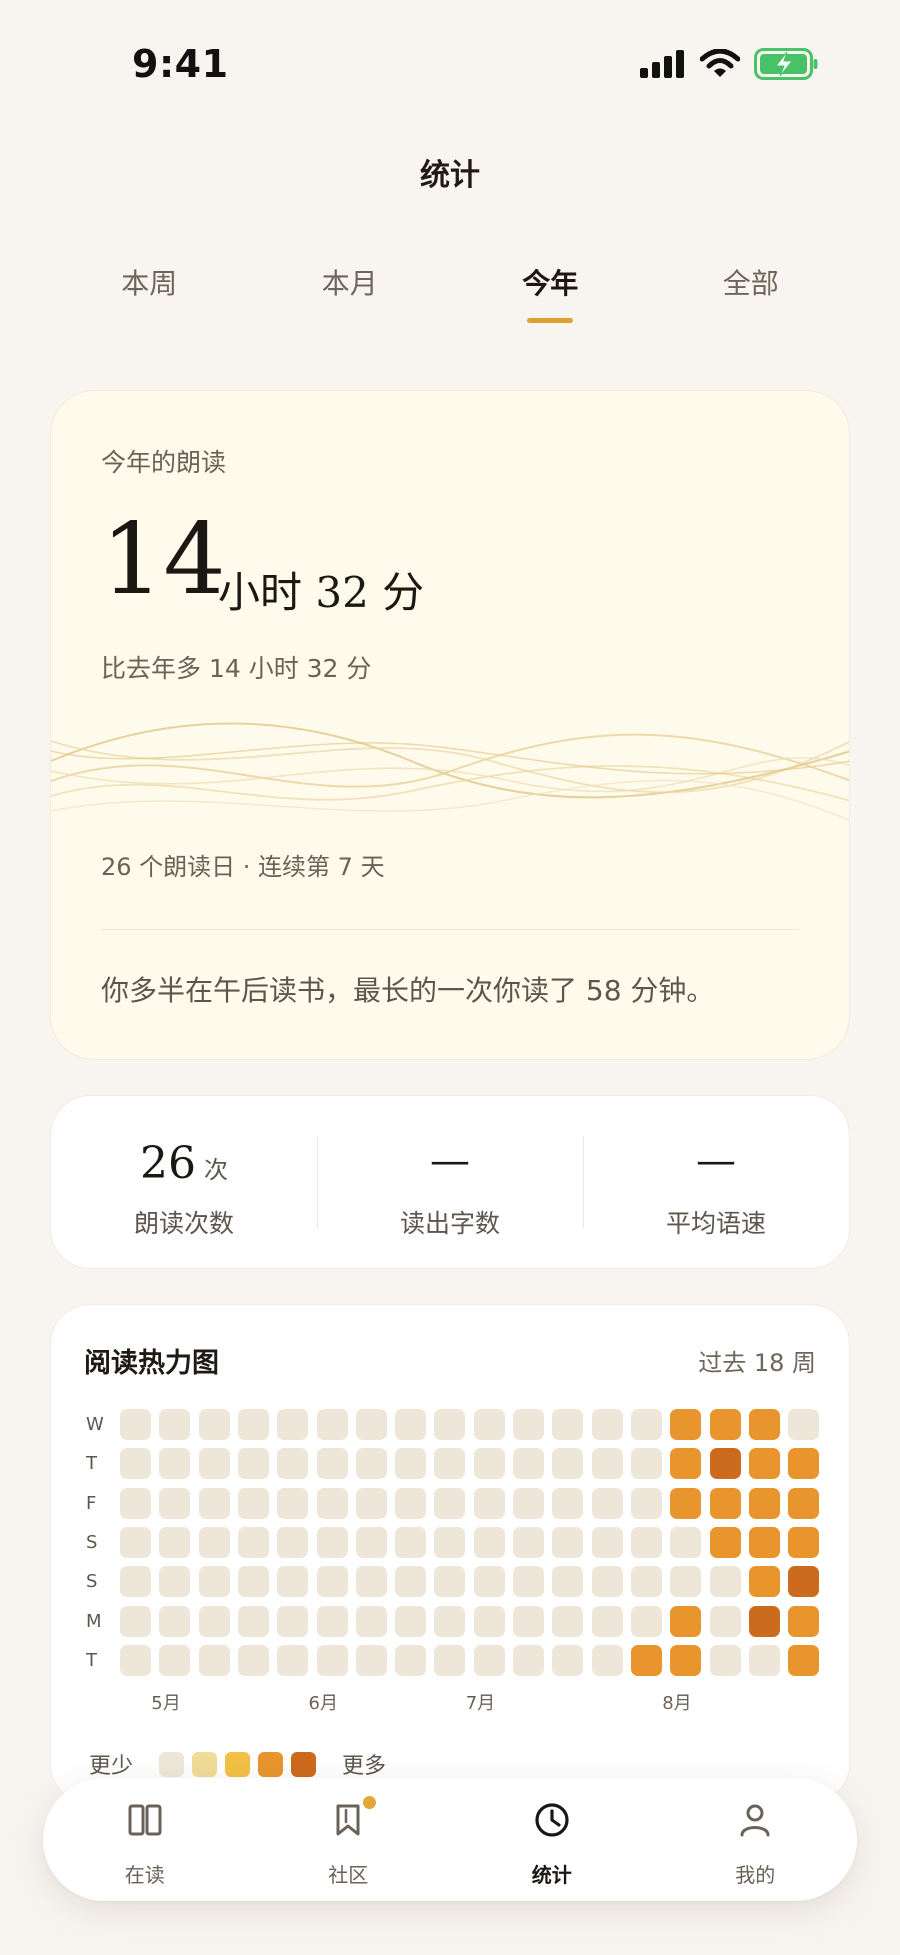  I want to click on nav-item-profile: 我的, so click(756, 1839).